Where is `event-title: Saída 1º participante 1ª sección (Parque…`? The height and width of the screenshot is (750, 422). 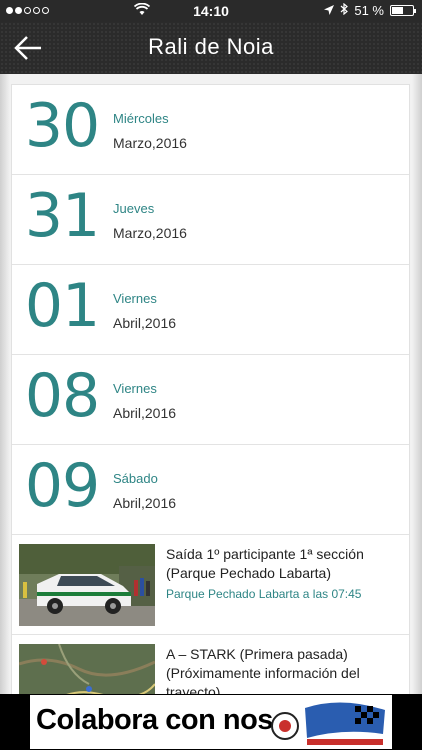
event-title: Saída 1º participante 1ª sección (Parque… is located at coordinates (265, 563).